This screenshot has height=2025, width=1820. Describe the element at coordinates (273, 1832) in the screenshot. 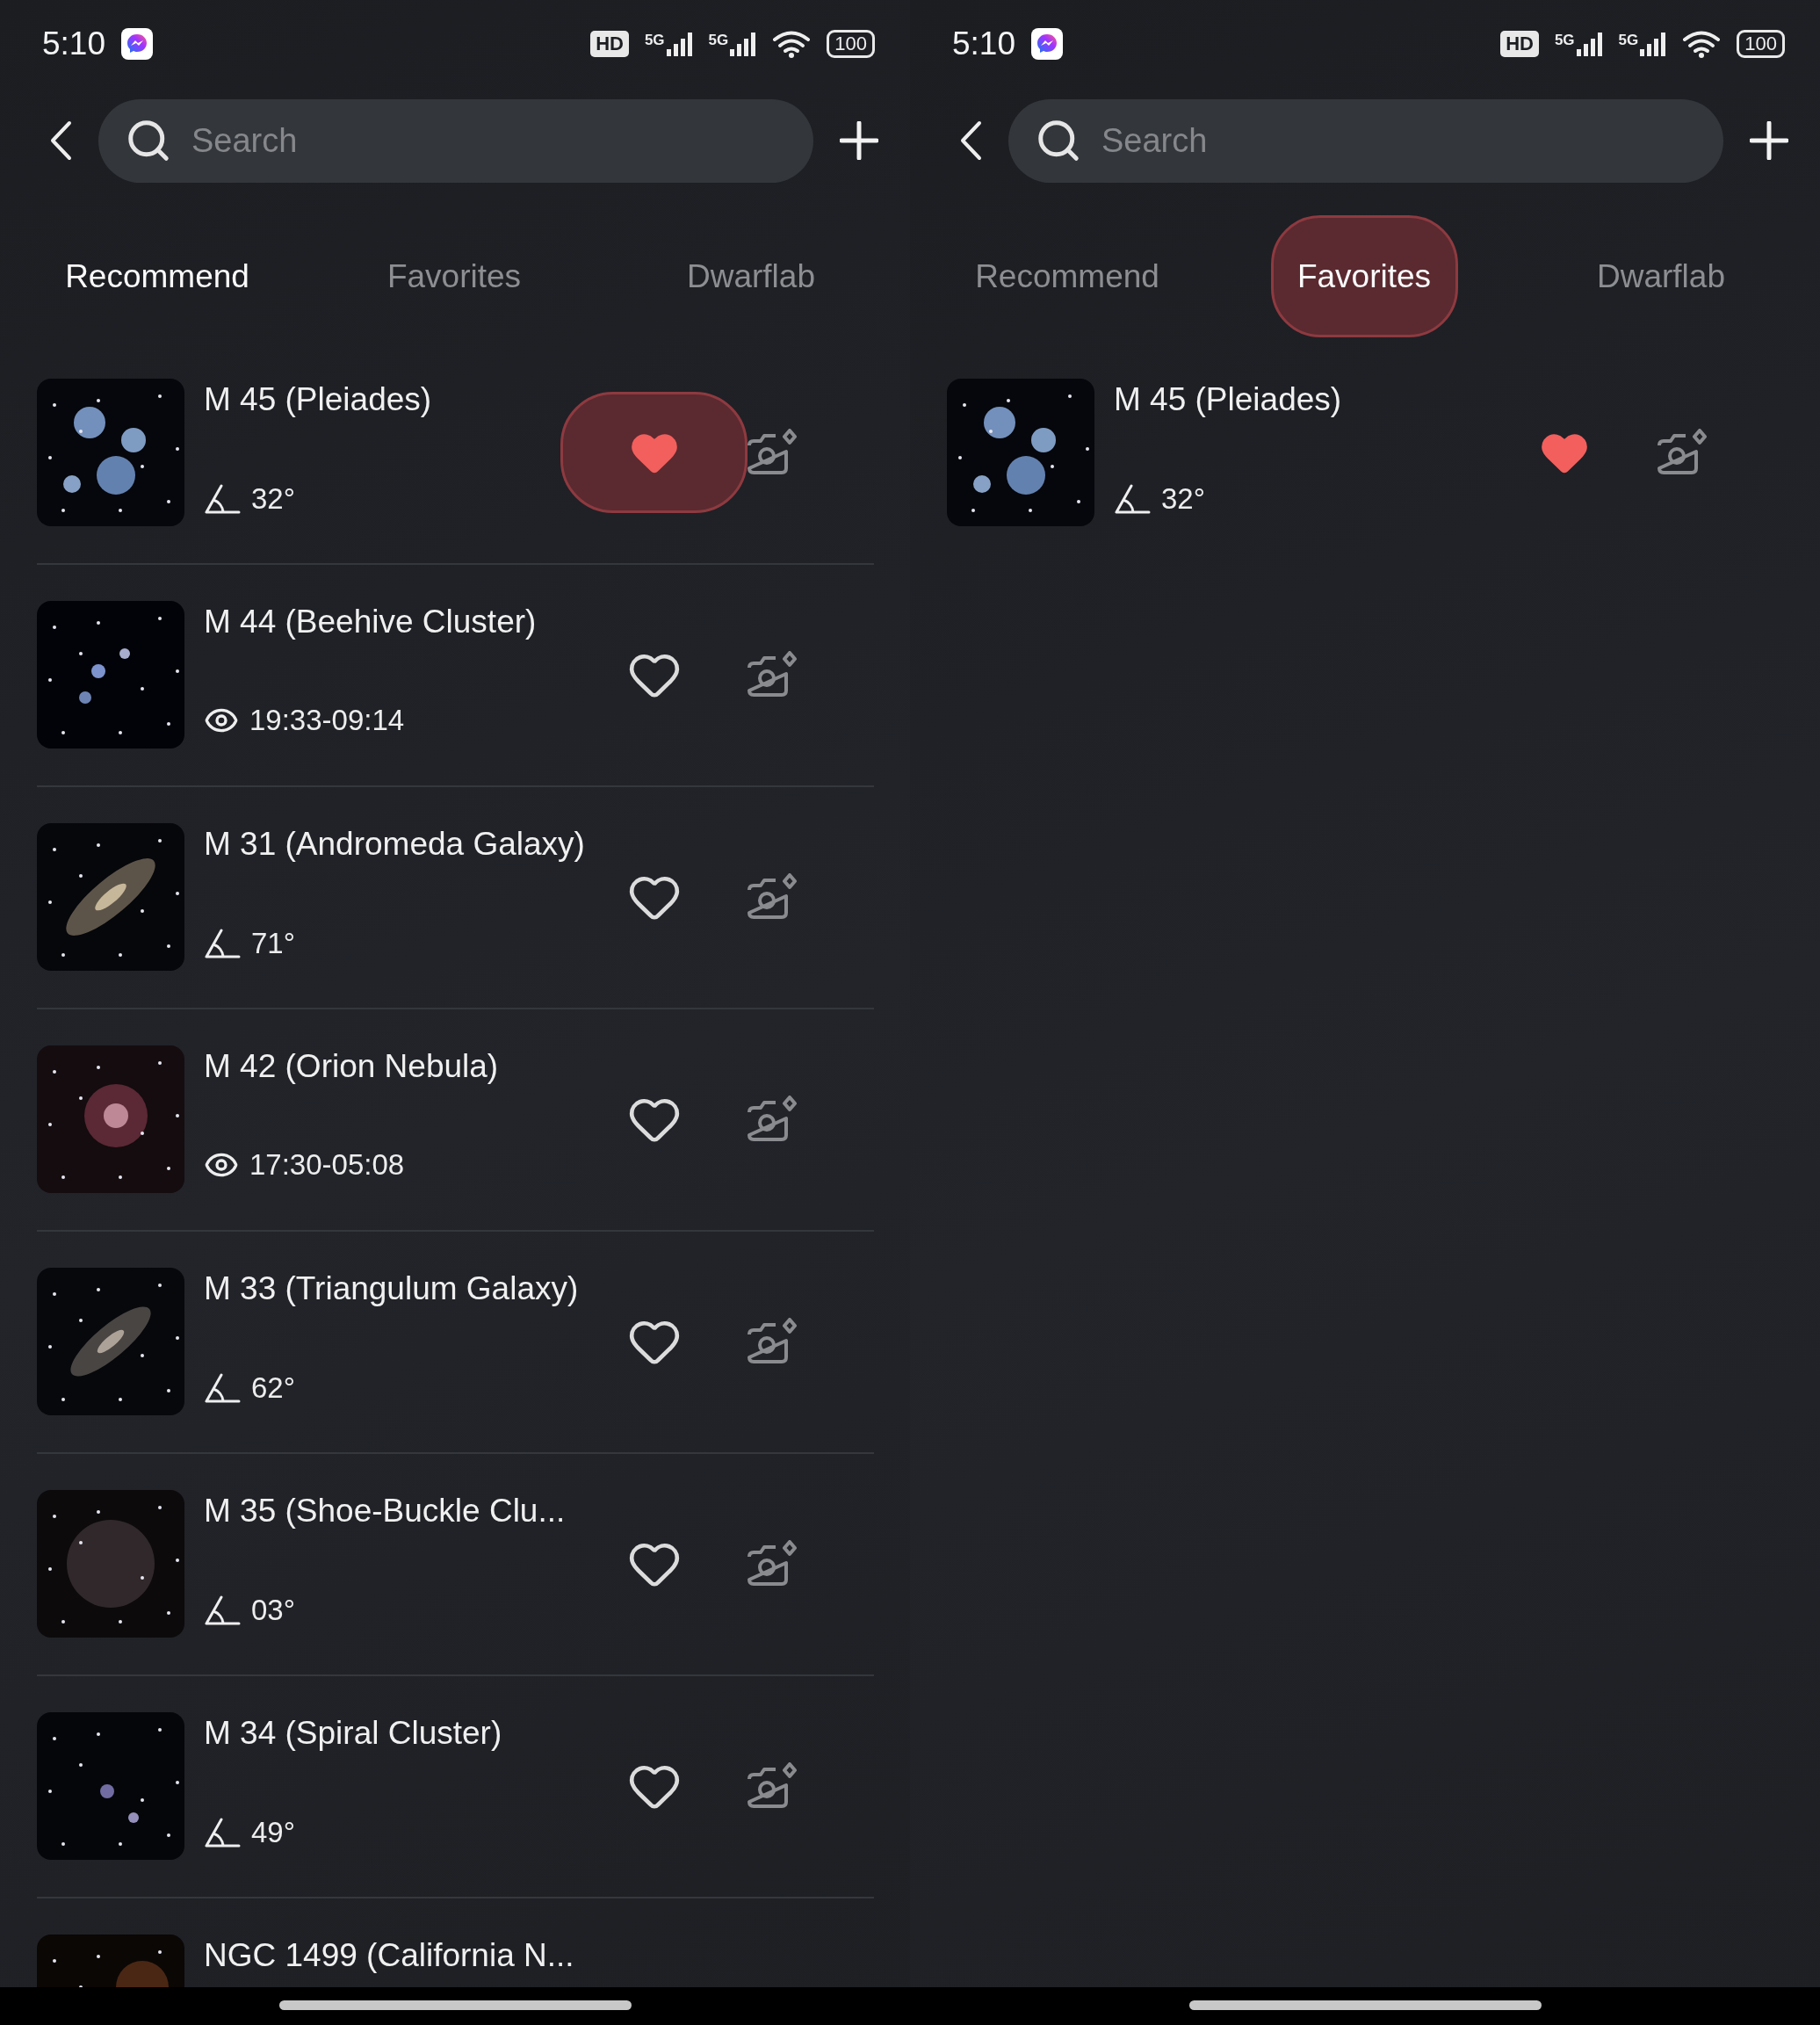

I see `object-reading: 49°` at that location.